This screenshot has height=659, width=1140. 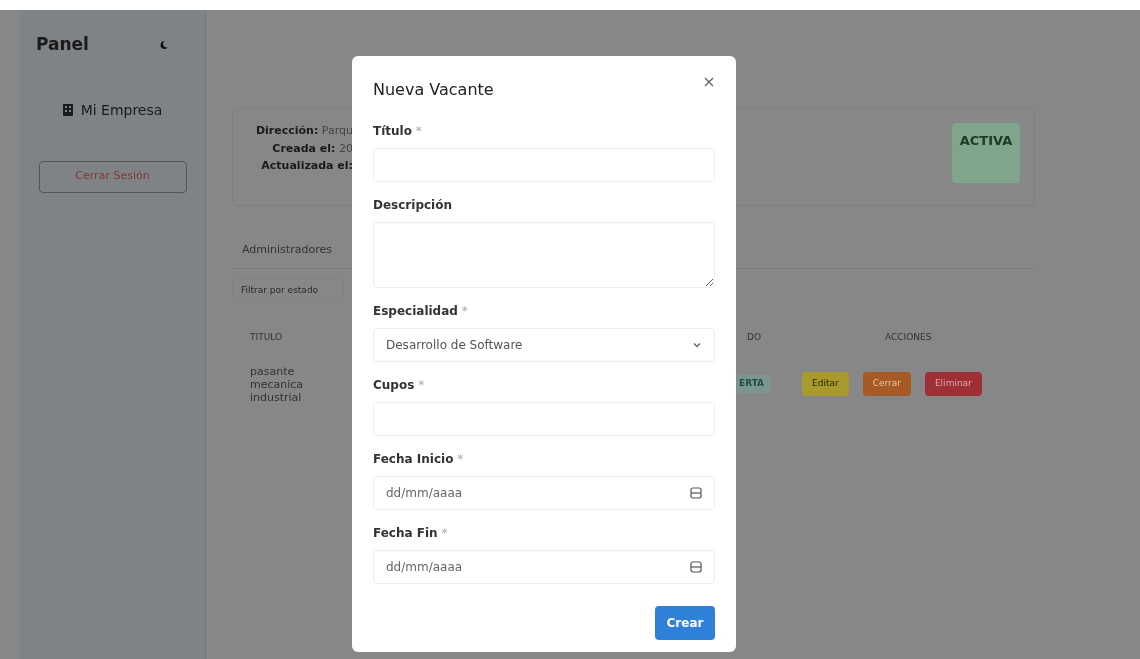 What do you see at coordinates (825, 384) in the screenshot?
I see `action-button: Editar` at bounding box center [825, 384].